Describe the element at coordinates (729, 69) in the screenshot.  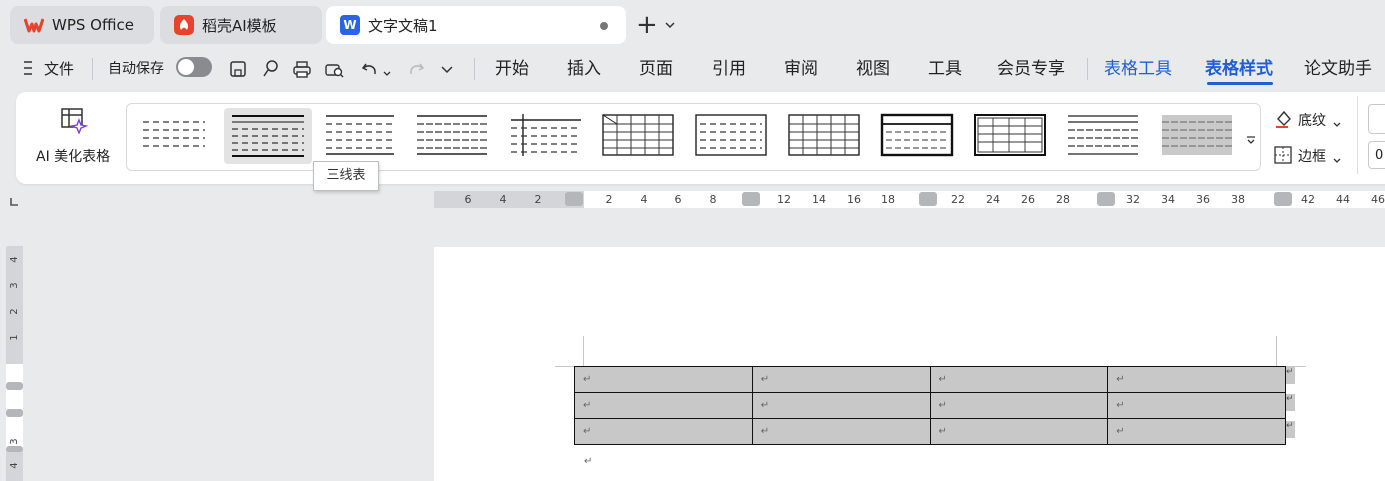
I see `menu-item-references: 引用` at that location.